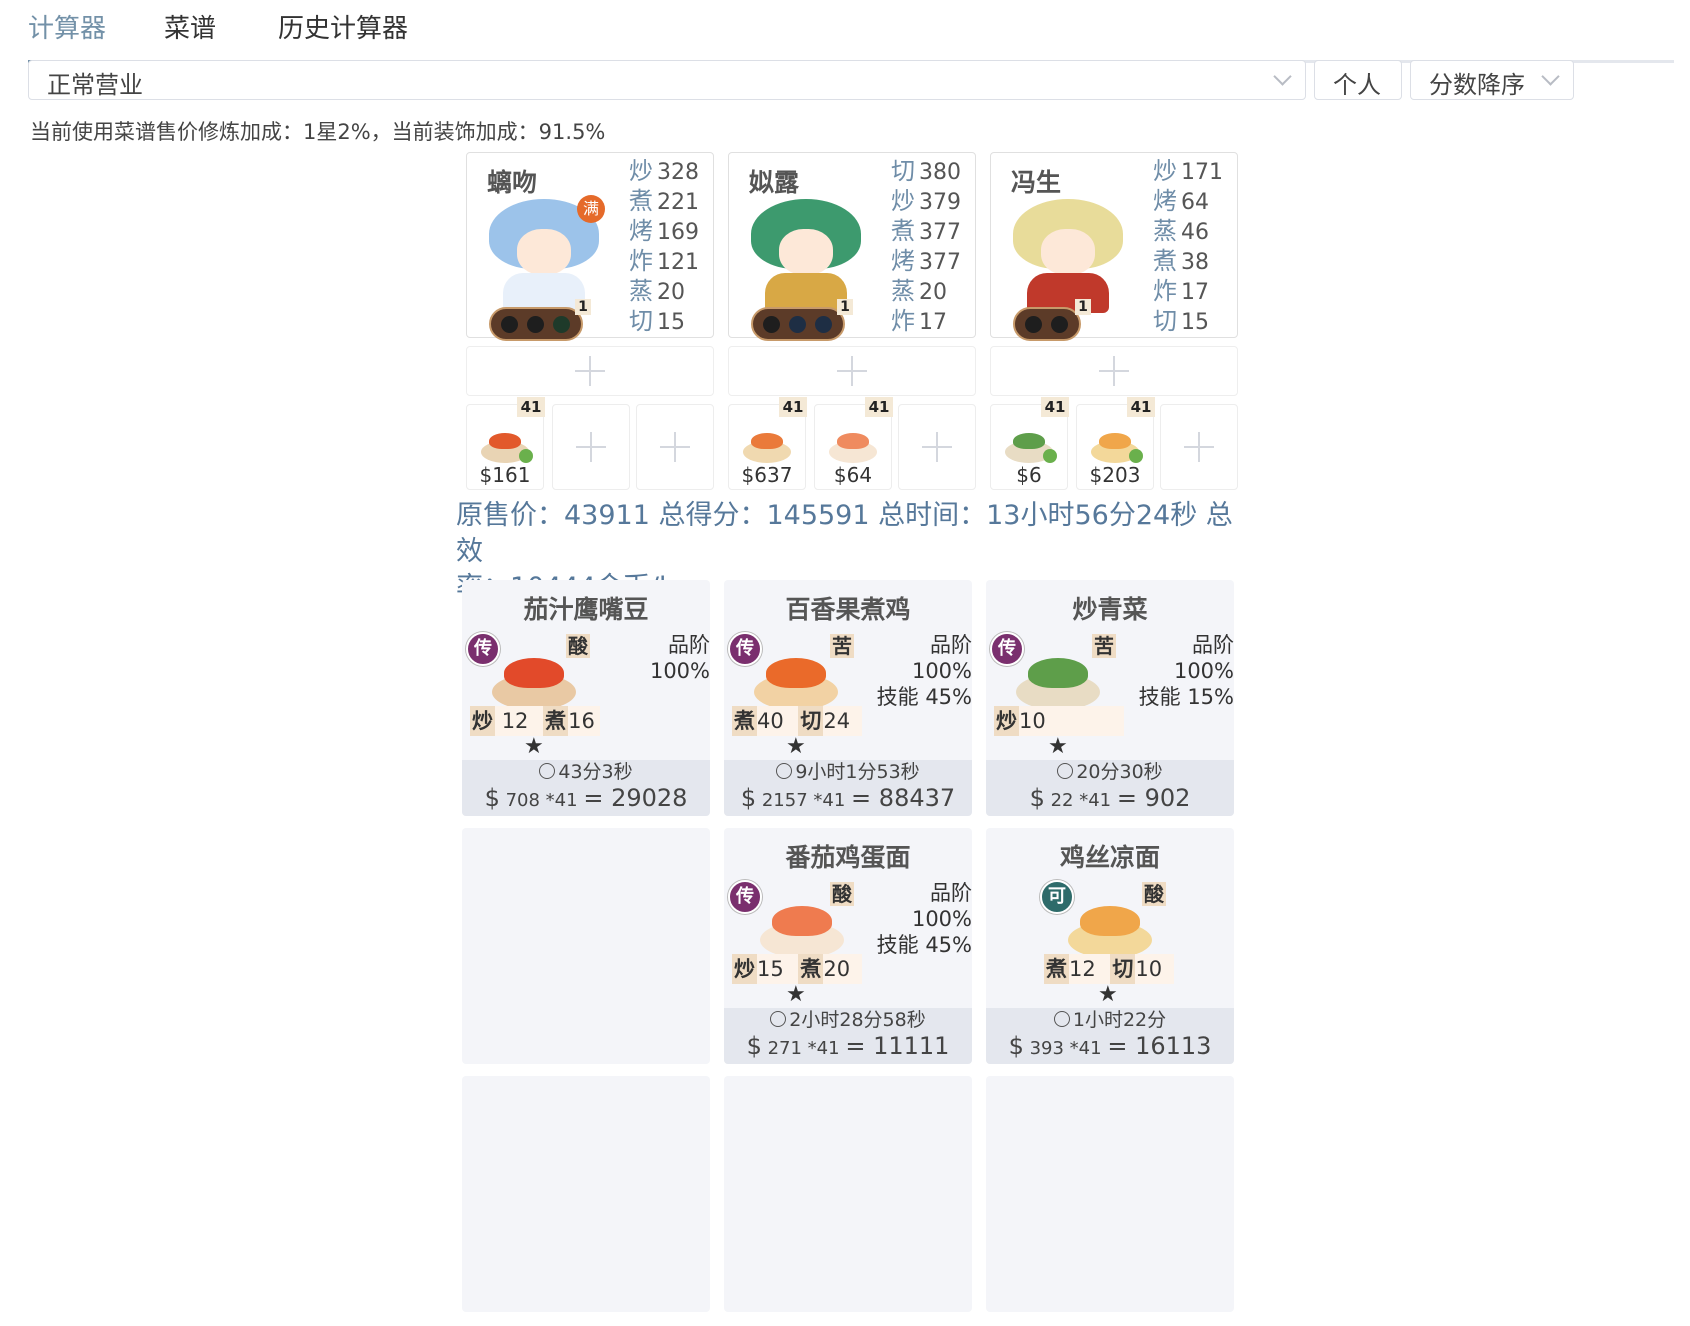 The height and width of the screenshot is (1326, 1690). What do you see at coordinates (797, 721) in the screenshot?
I see `skill-requirements: 煮40 切24` at bounding box center [797, 721].